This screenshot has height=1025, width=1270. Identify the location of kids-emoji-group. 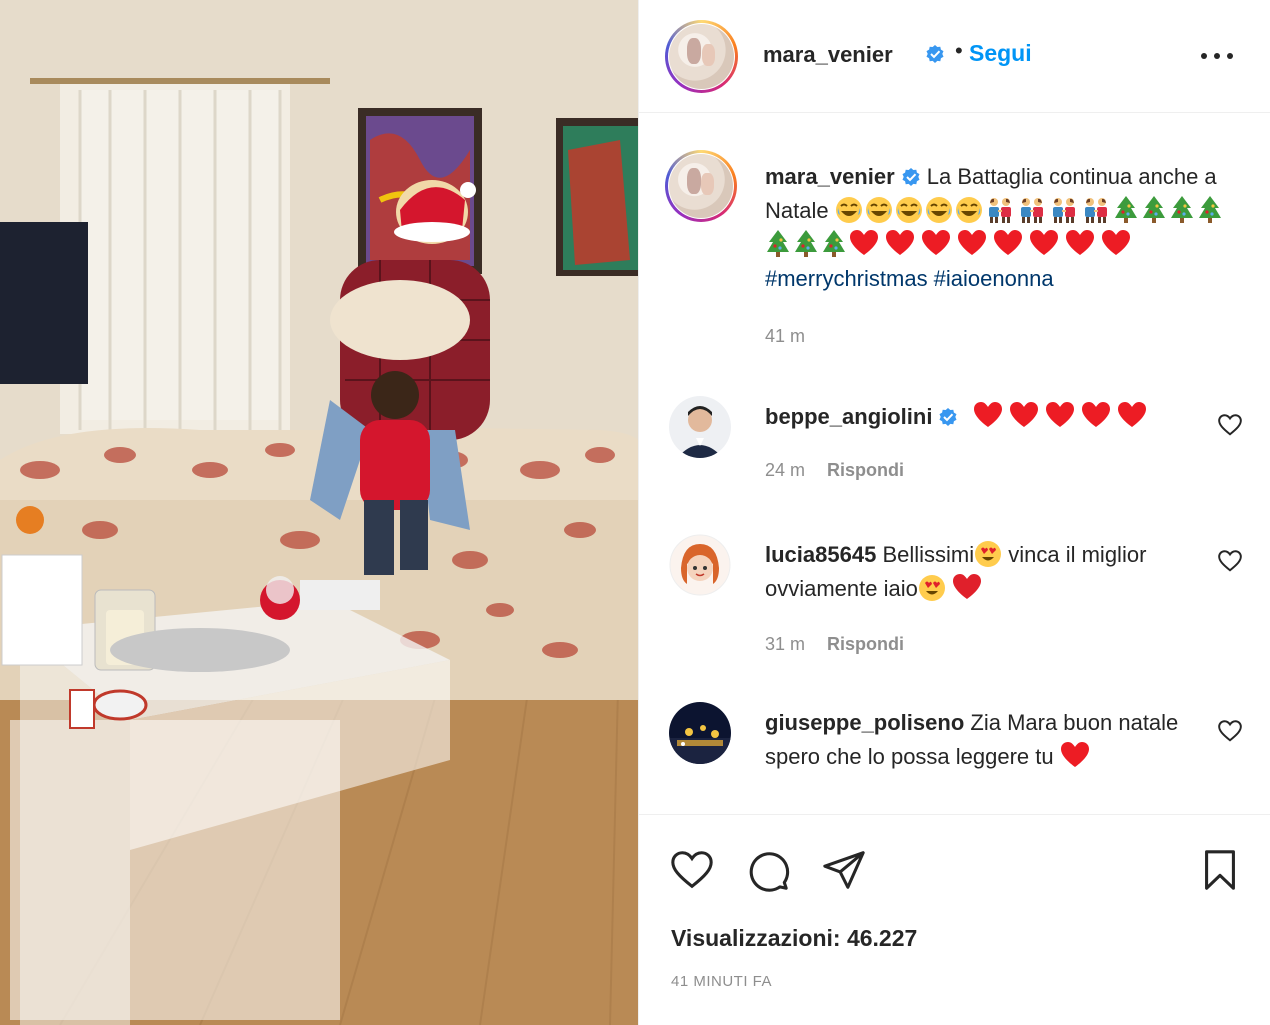
(1049, 210).